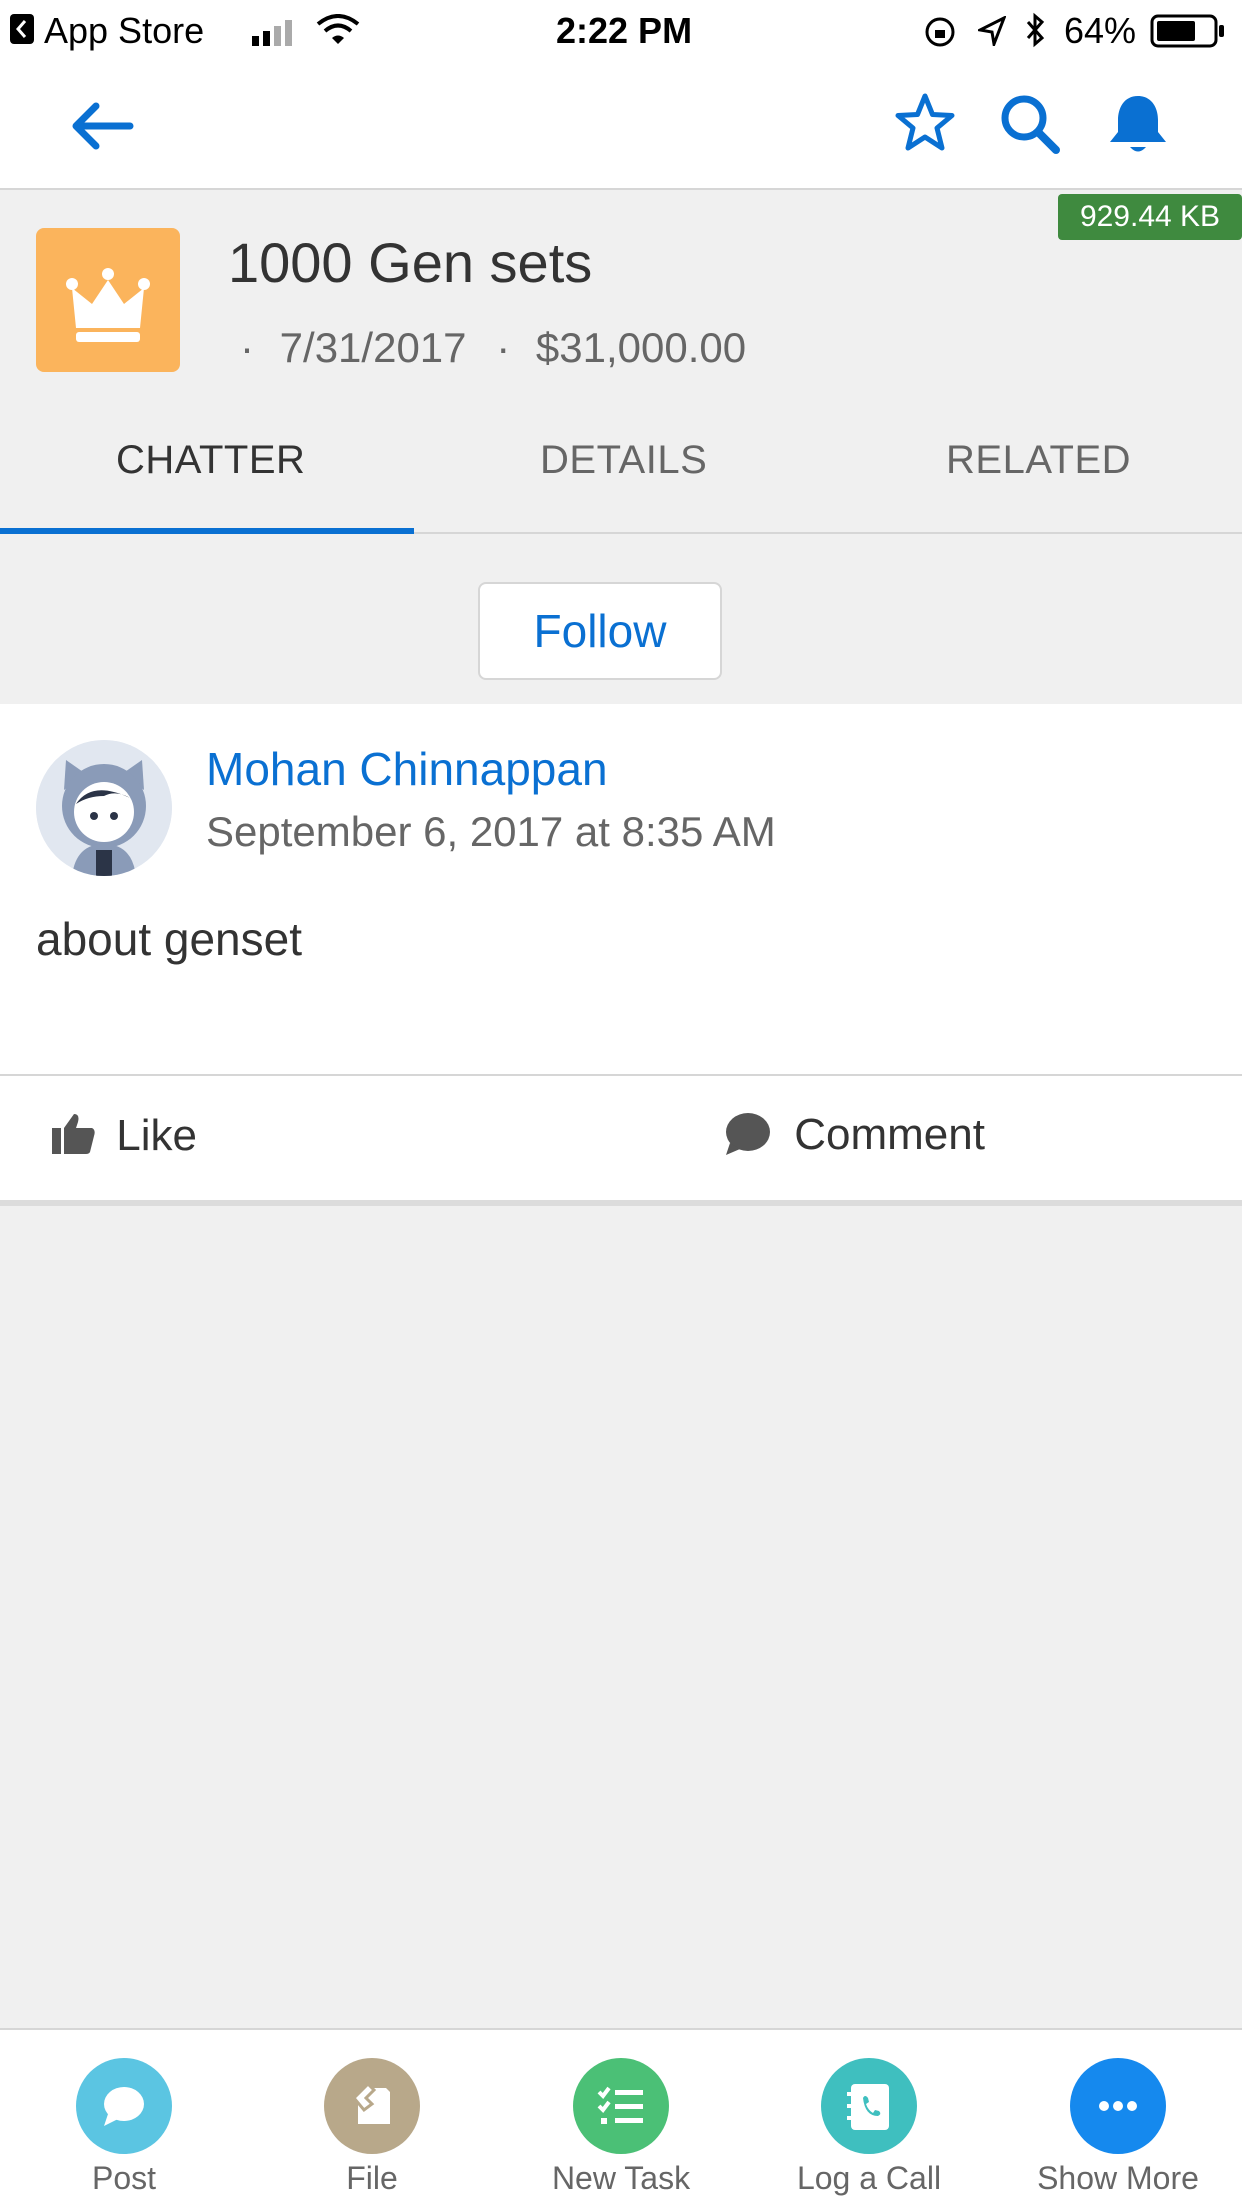  Describe the element at coordinates (373, 347) in the screenshot. I see `close-date: 7/31/2017` at that location.